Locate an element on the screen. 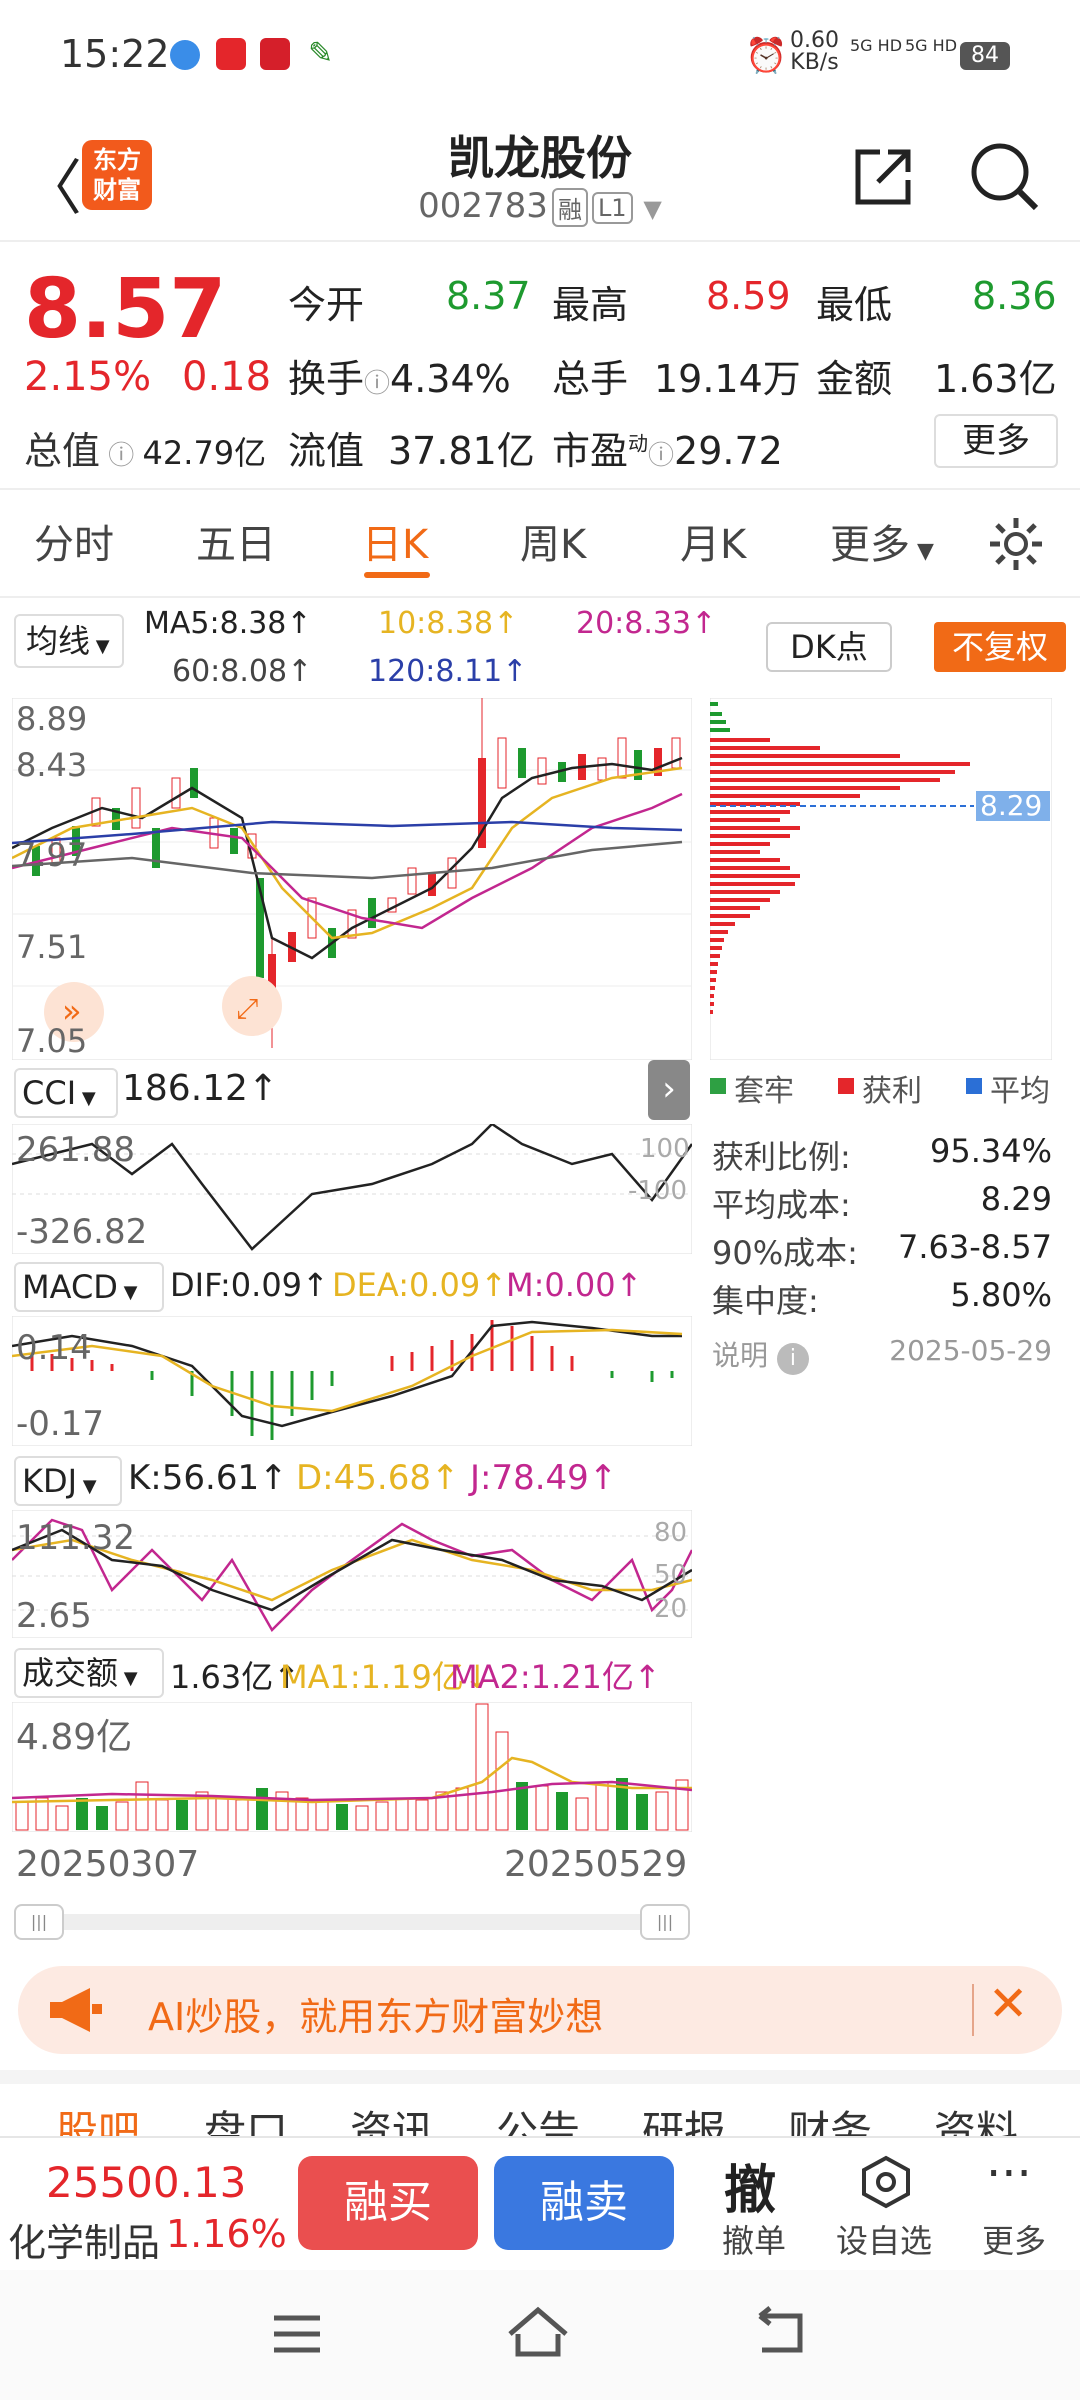  turnover-ma2: MA2:1.21亿↑ is located at coordinates (555, 1677).